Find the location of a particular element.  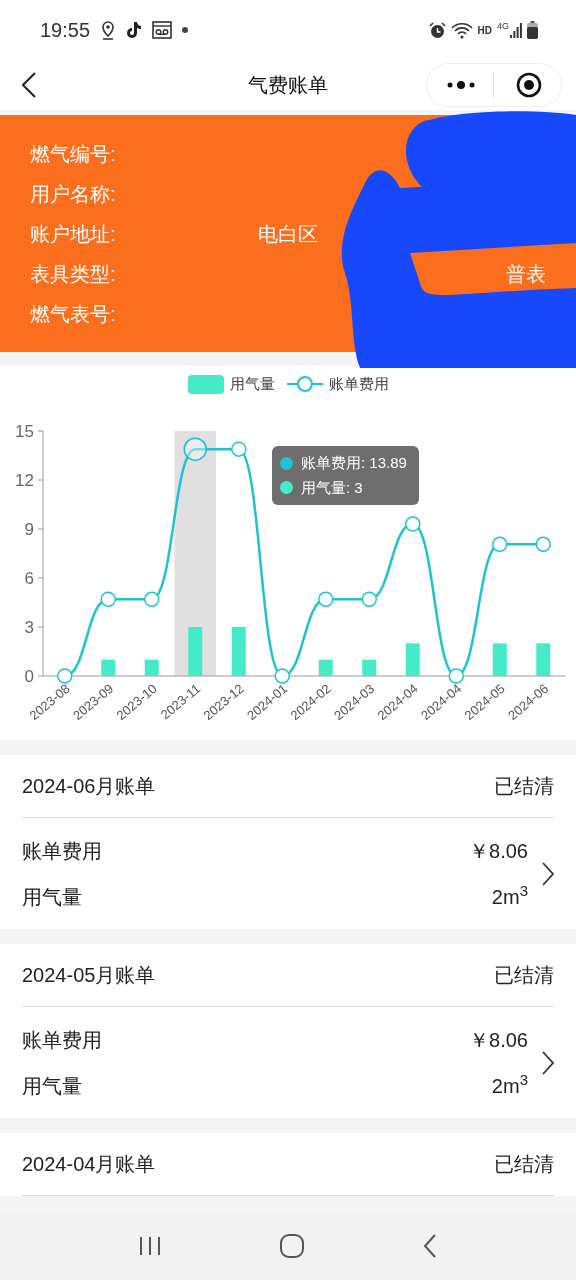

y-tick-label: 3 is located at coordinates (29, 627).